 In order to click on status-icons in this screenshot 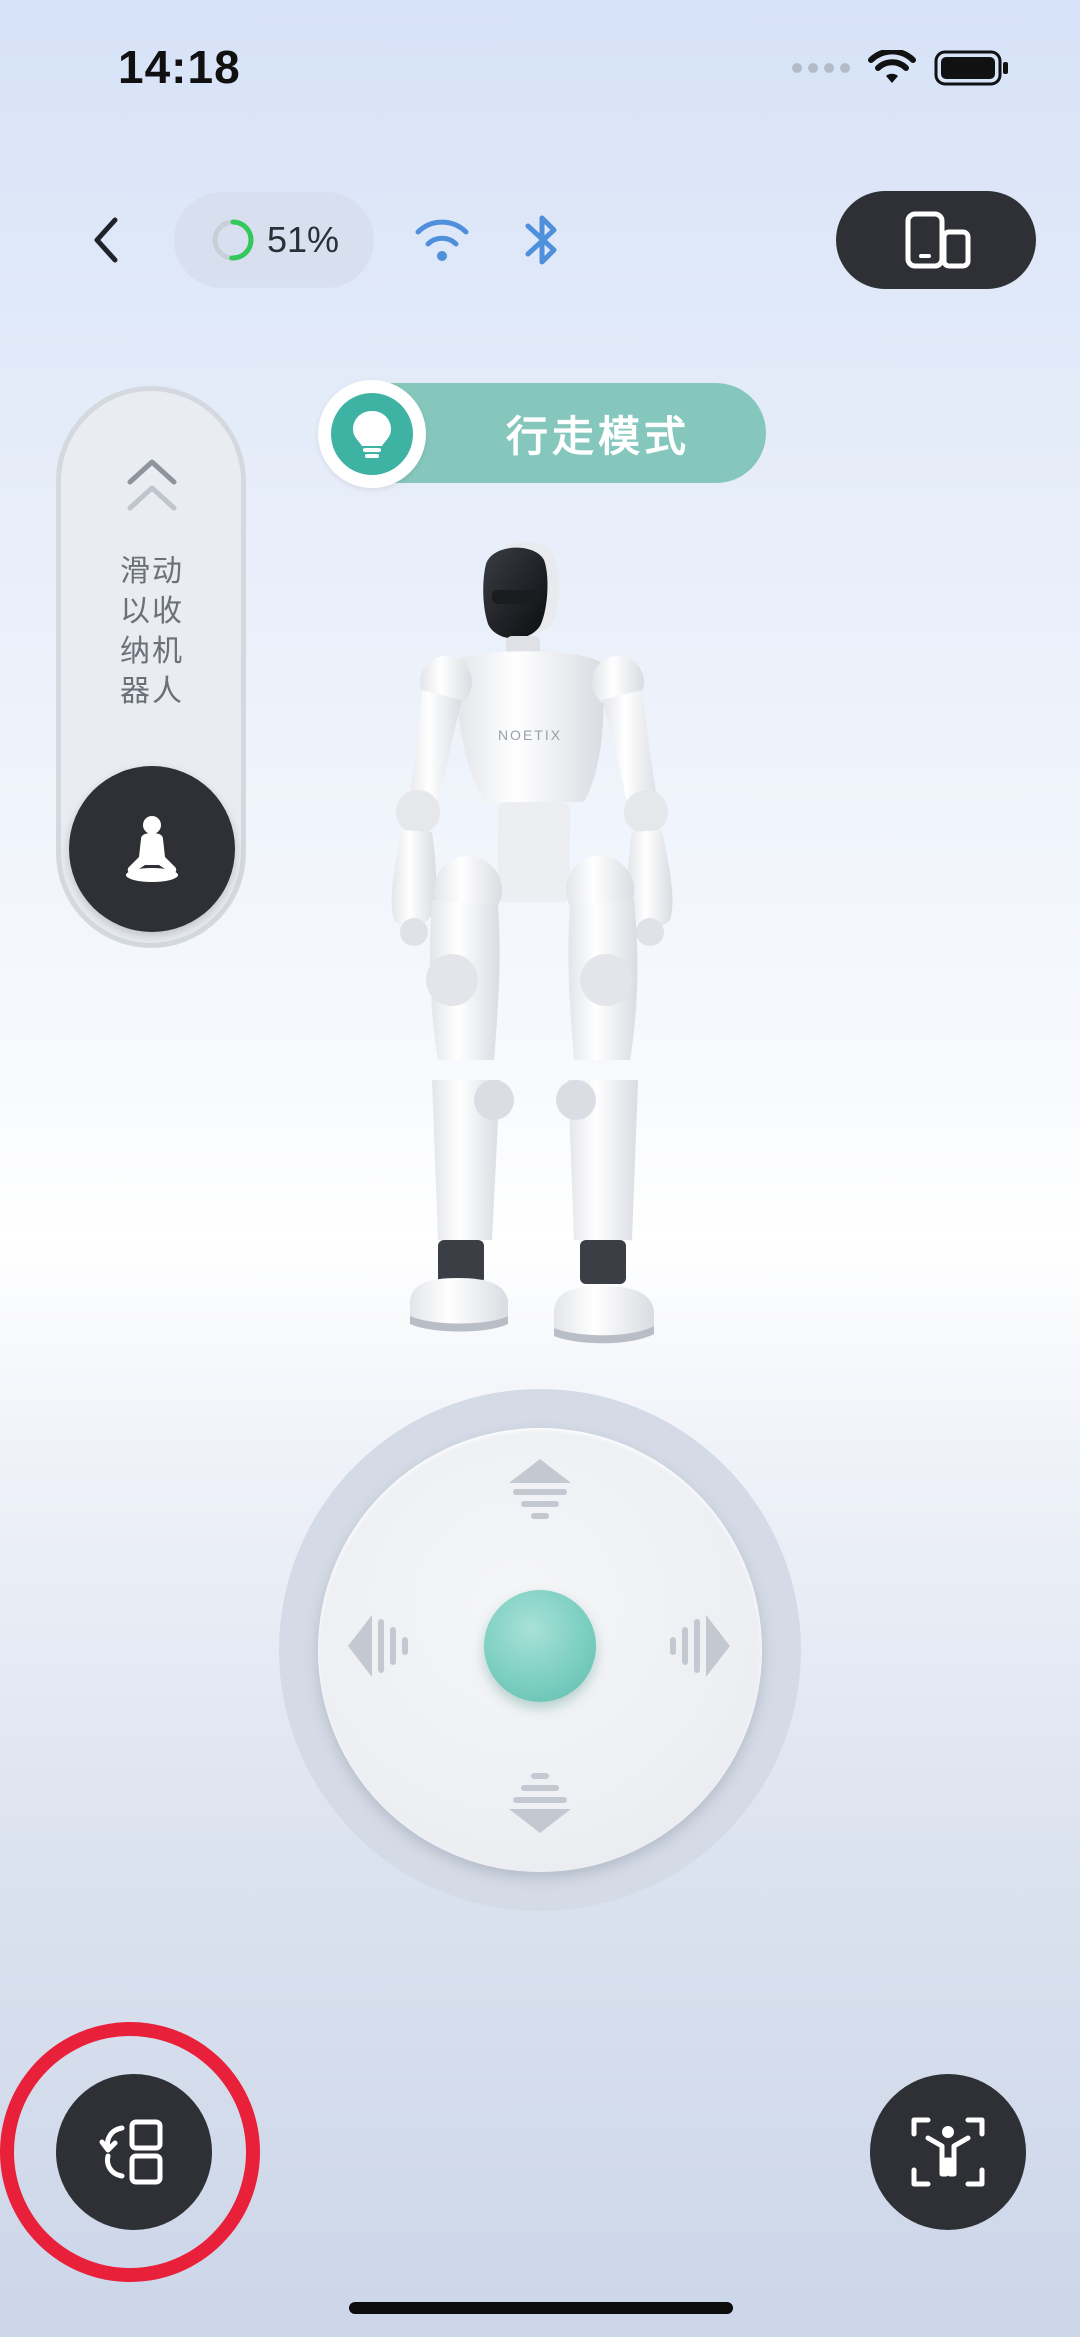, I will do `click(901, 68)`.